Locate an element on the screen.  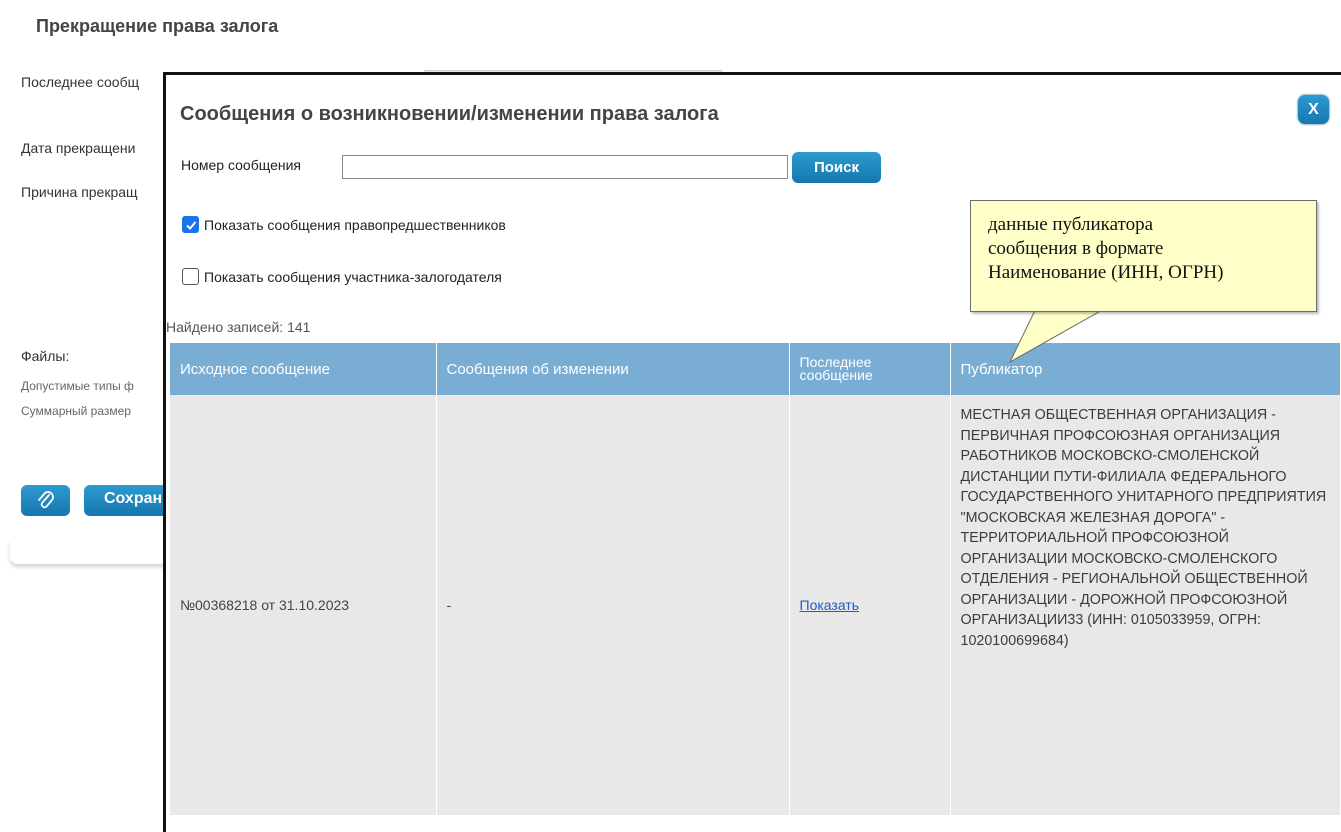
predecessors-checkbox is located at coordinates (190, 224).